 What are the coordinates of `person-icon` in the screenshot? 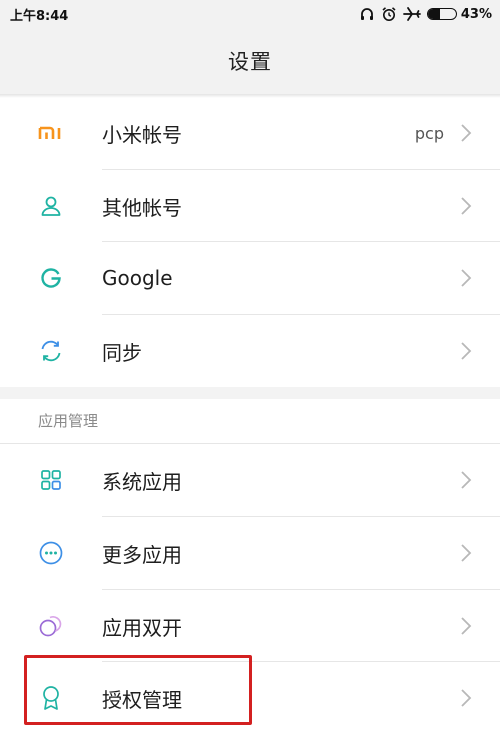 It's located at (51, 206).